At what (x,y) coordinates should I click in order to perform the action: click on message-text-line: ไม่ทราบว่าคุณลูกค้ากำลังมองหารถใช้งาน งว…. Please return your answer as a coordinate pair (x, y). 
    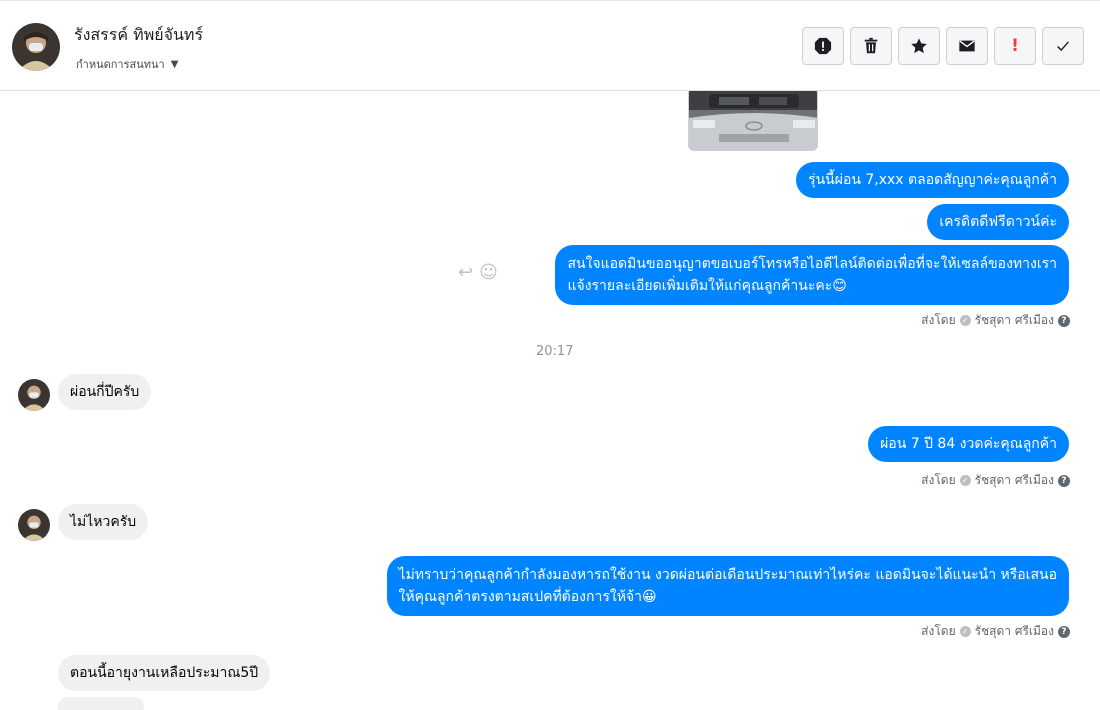
    Looking at the image, I should click on (727, 575).